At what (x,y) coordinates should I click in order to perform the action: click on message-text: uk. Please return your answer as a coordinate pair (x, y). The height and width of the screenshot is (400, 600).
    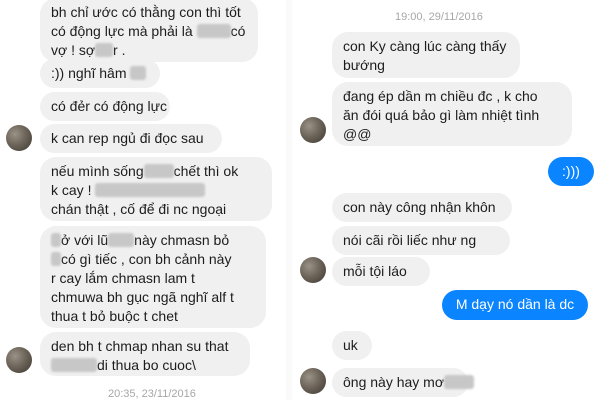
    Looking at the image, I should click on (350, 345).